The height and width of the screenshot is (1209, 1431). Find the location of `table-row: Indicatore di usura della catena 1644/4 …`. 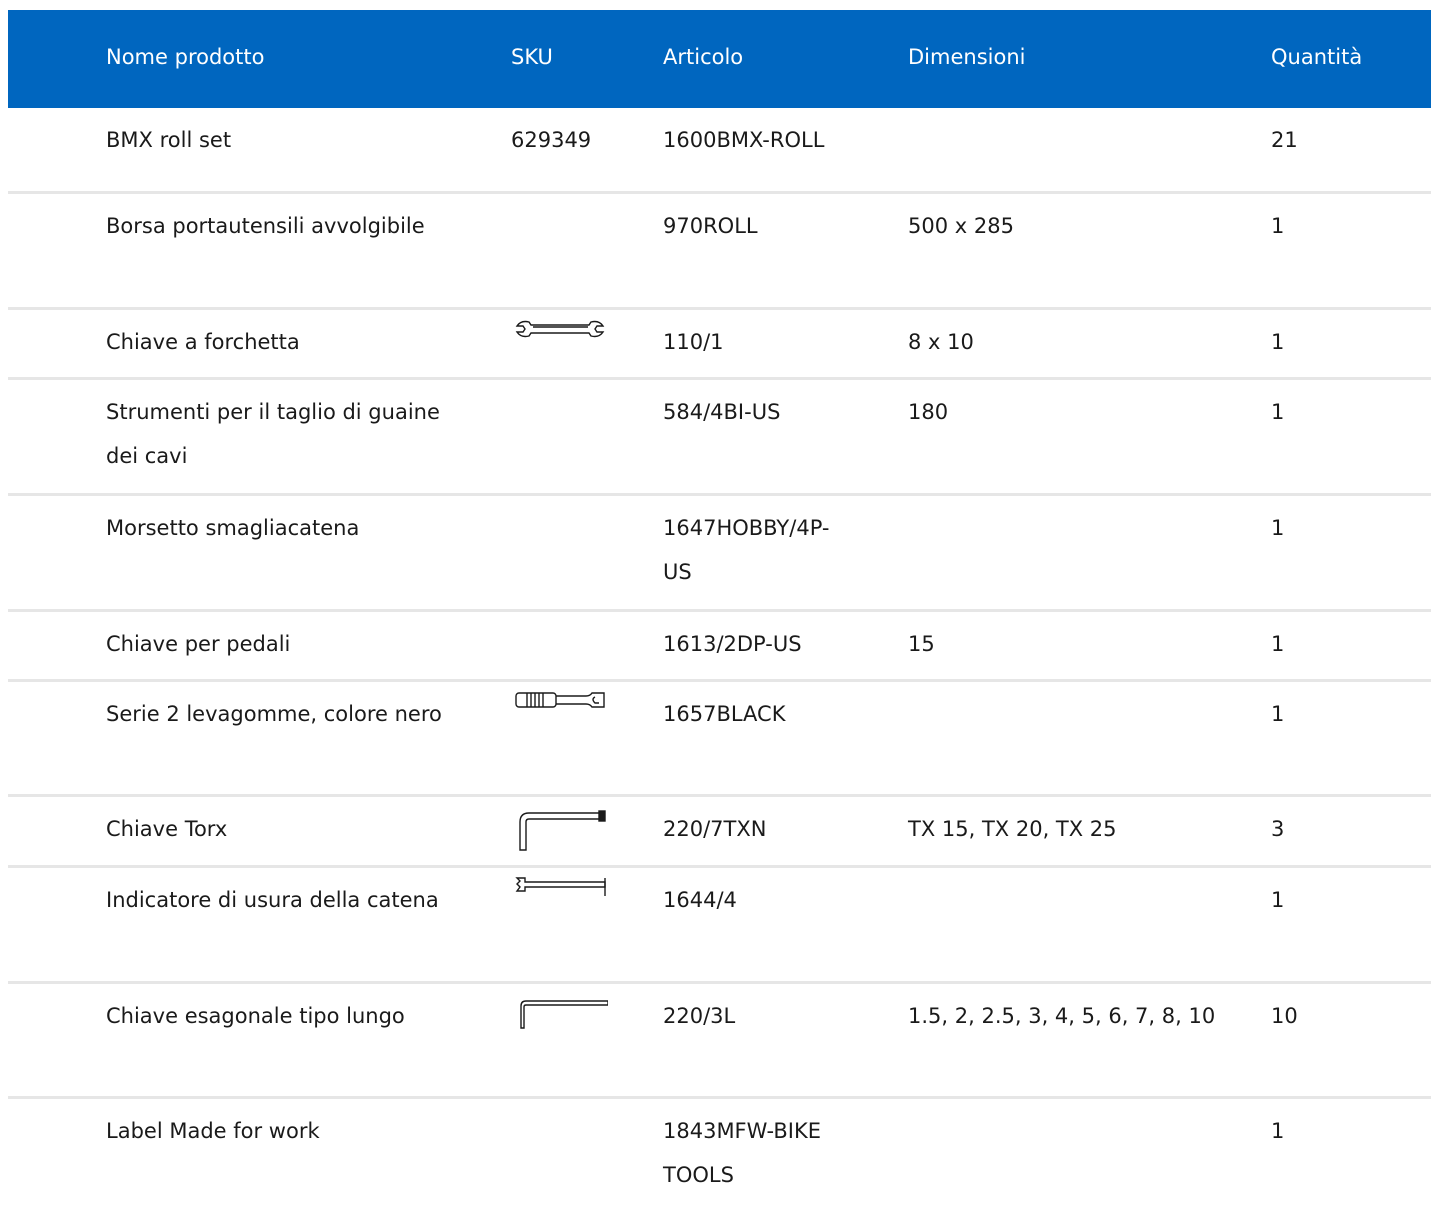

table-row: Indicatore di usura della catena 1644/4 … is located at coordinates (719, 926).